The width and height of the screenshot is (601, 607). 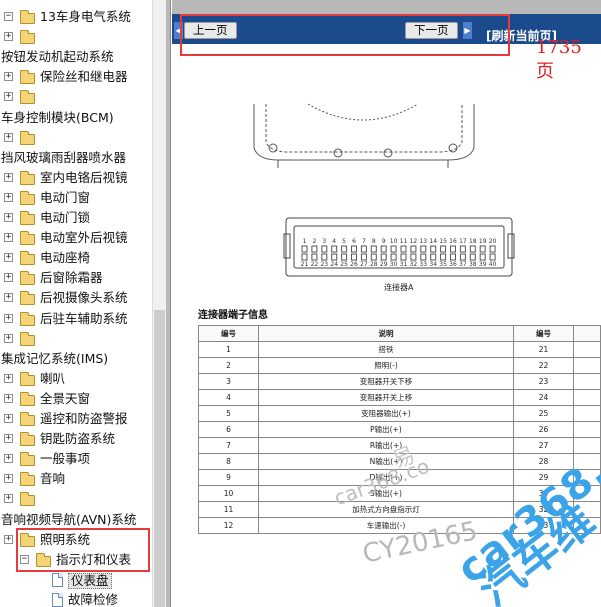 I want to click on tree-item-label: 遥控和防盗警报, so click(x=84, y=419).